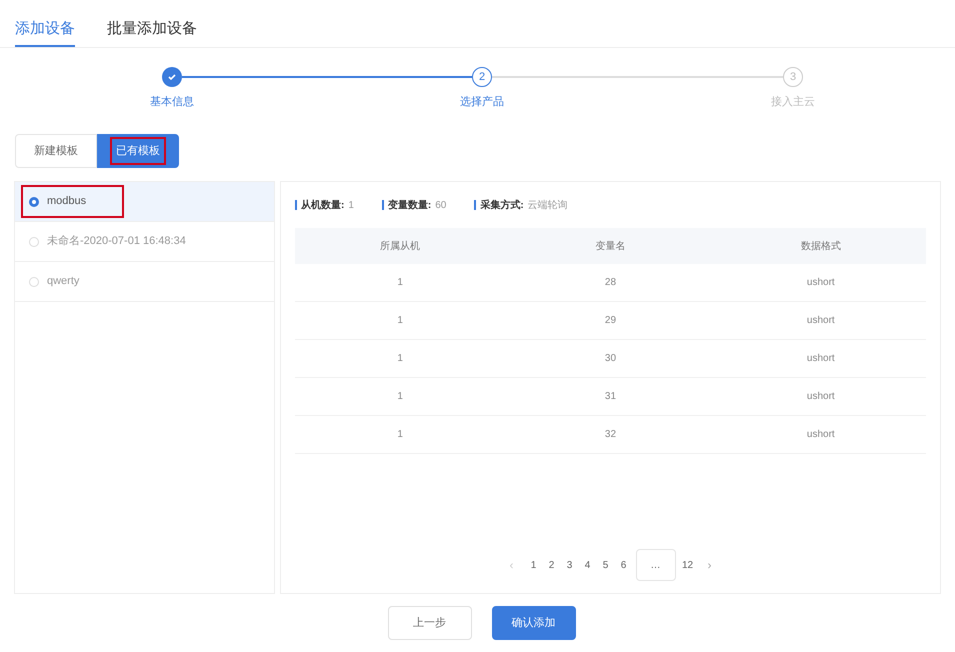 The image size is (955, 652). I want to click on template-name: 未命名-2020-07-01 16:48:34, so click(116, 242).